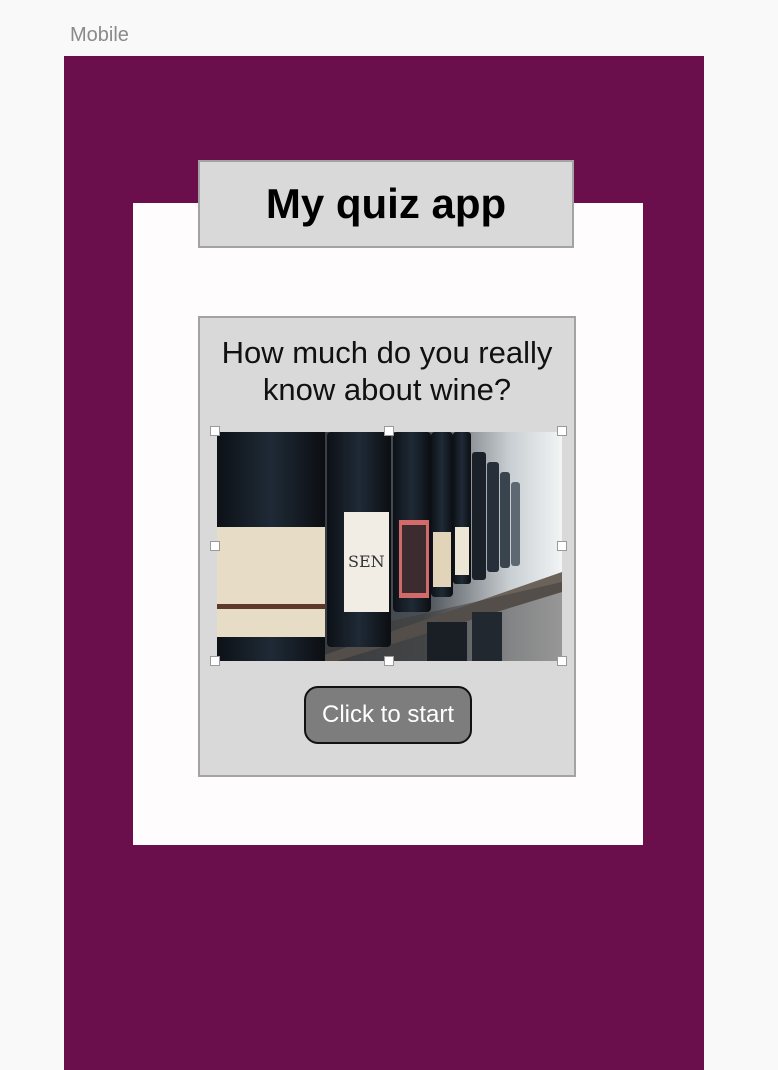  I want to click on resize-handle-top-right, so click(562, 431).